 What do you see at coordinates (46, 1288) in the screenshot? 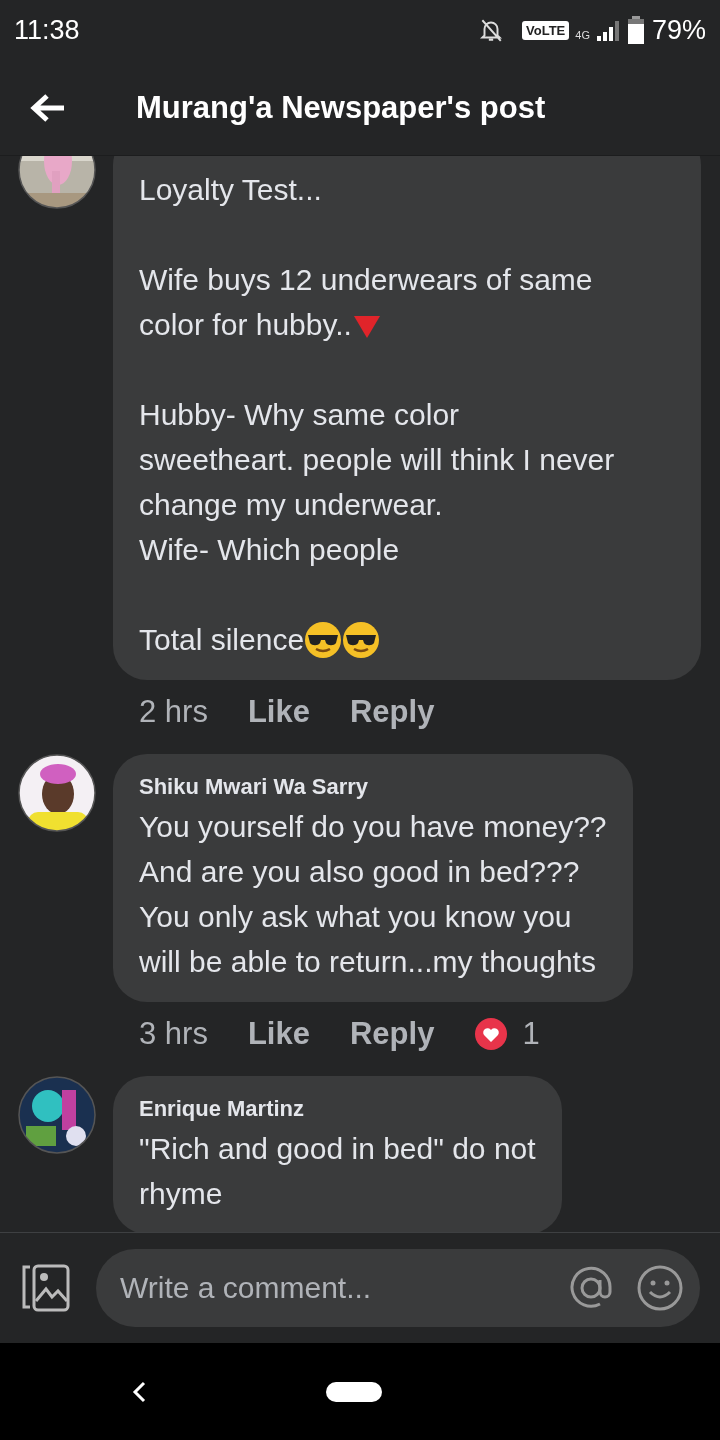
I see `photo-icon` at bounding box center [46, 1288].